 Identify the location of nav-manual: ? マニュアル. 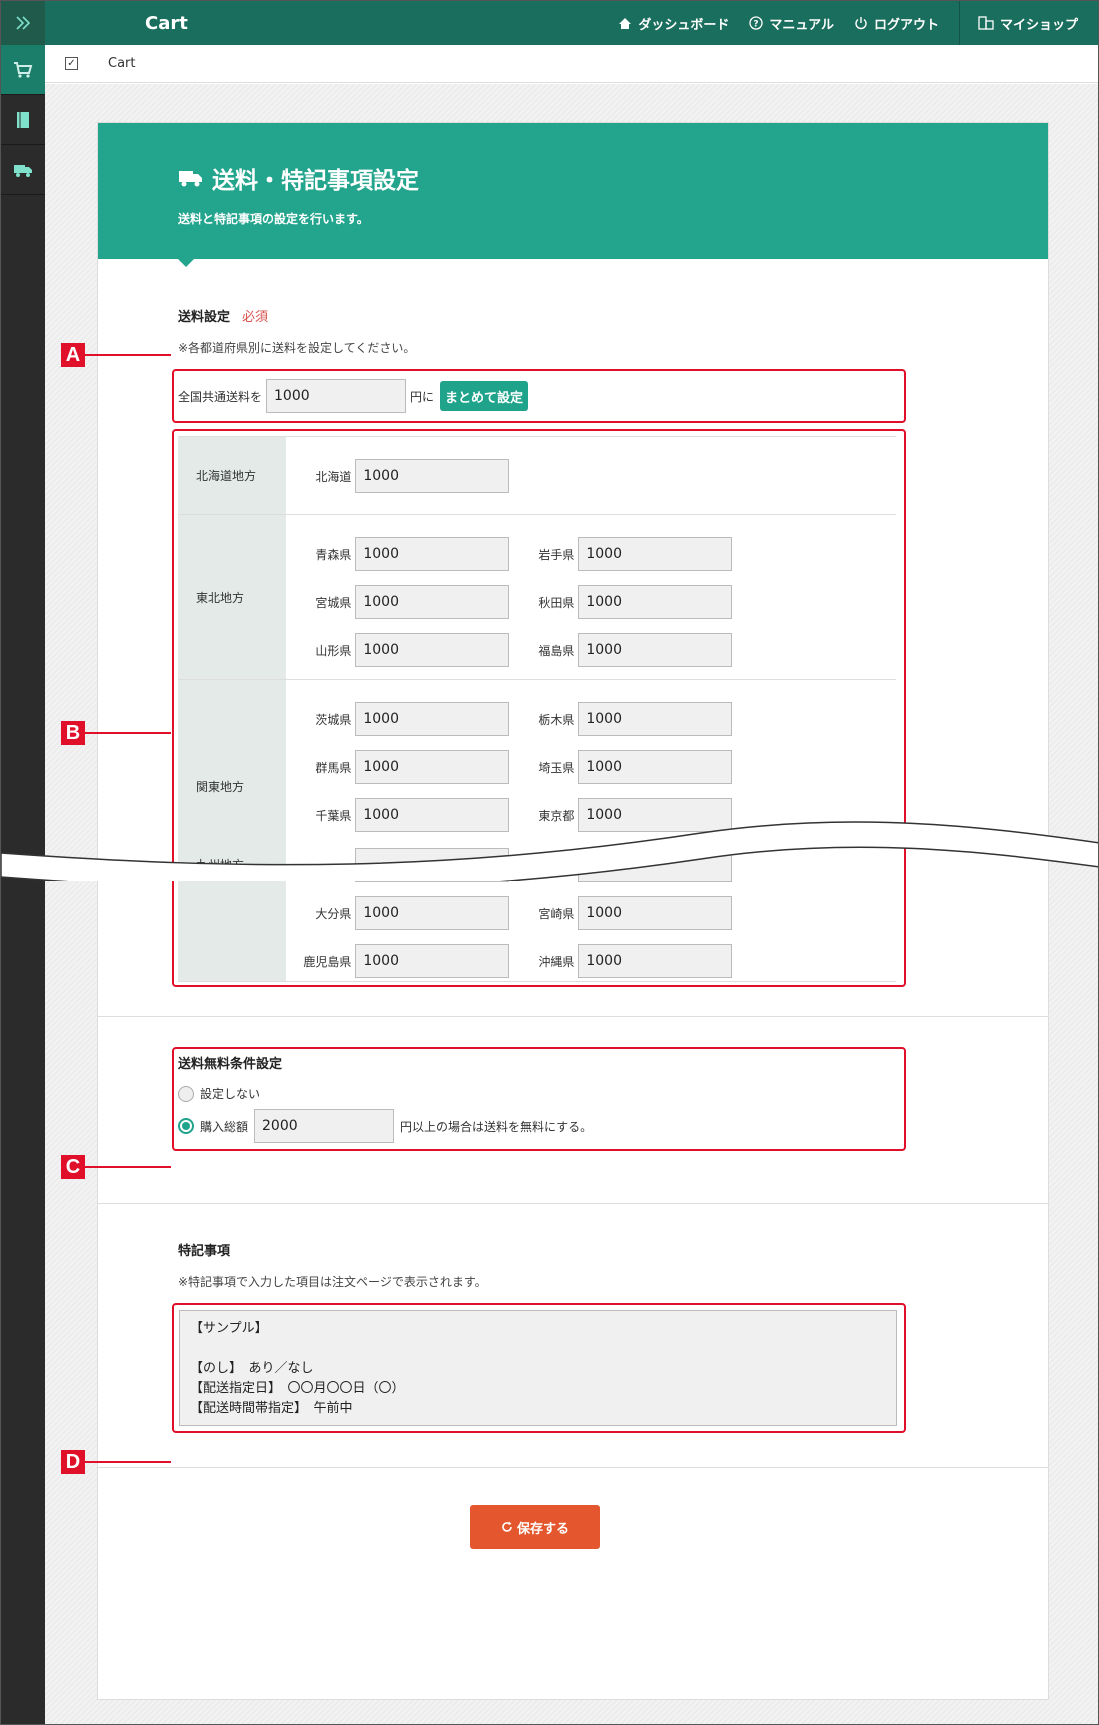
(791, 23).